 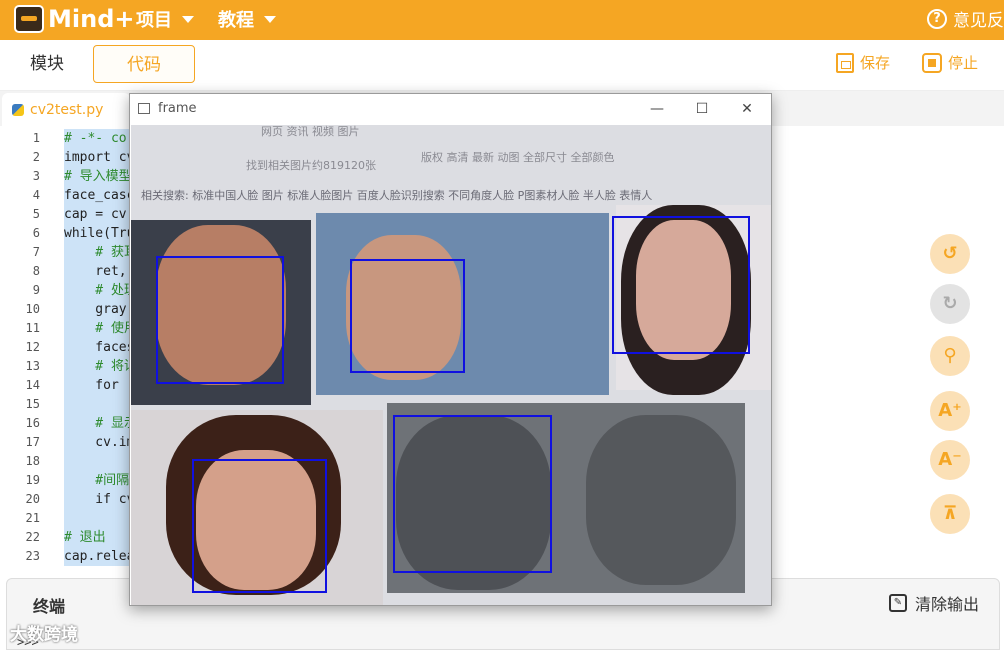 I want to click on window-titlebar: frame — ☐ ✕, so click(x=450, y=109).